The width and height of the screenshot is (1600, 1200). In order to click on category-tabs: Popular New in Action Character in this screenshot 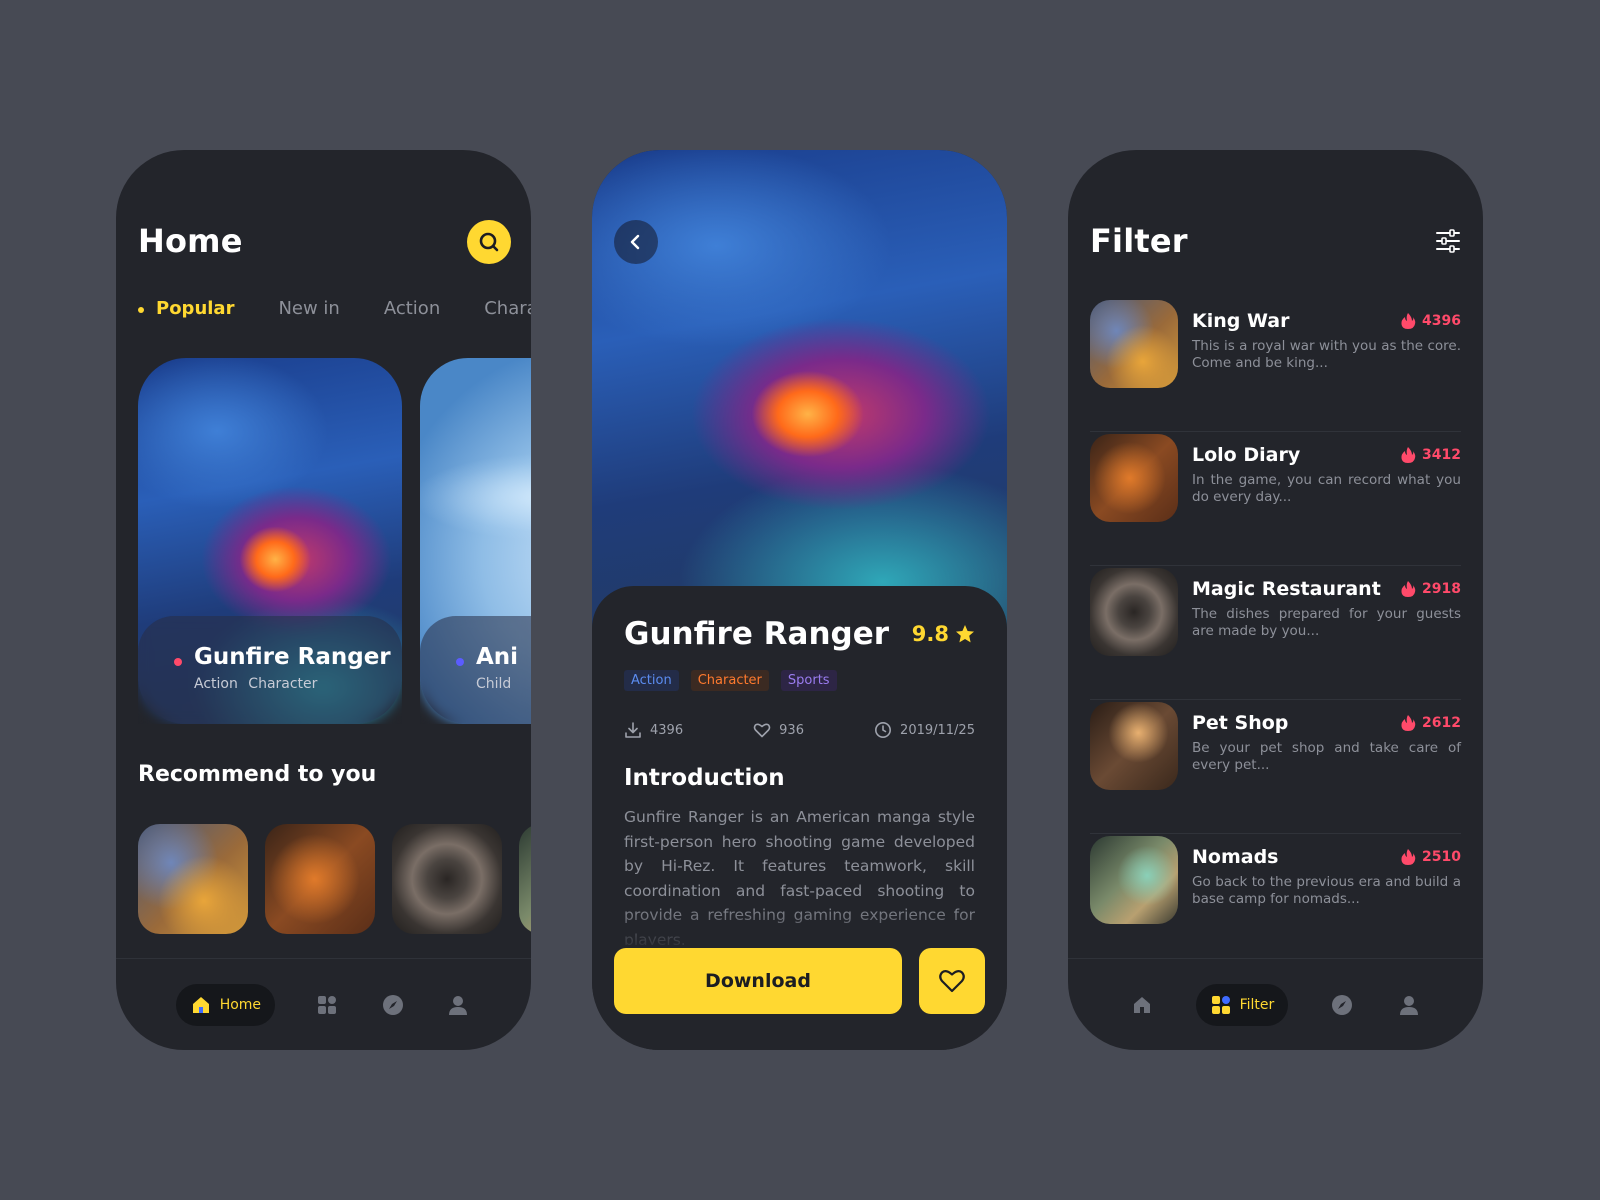, I will do `click(334, 308)`.